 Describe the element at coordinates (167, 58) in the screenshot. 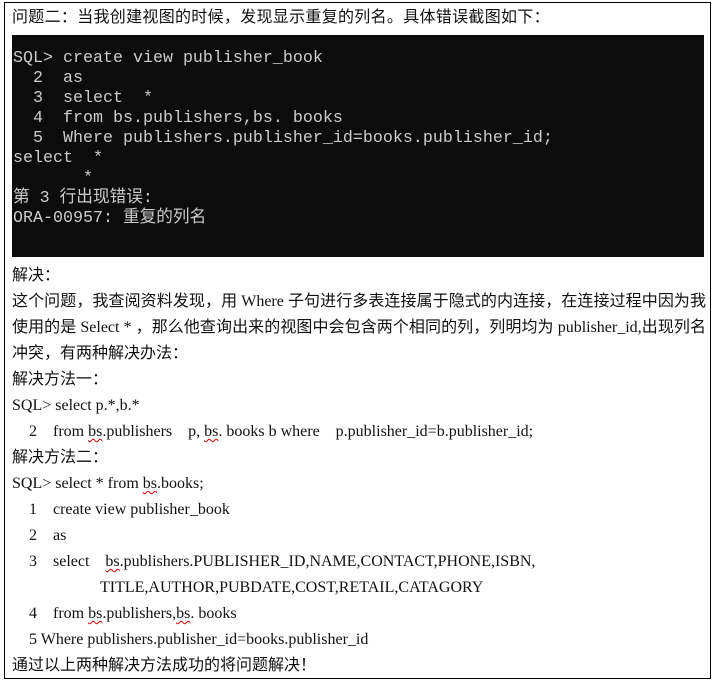

I see `terminal-line: SQL> create view publisher_book` at that location.